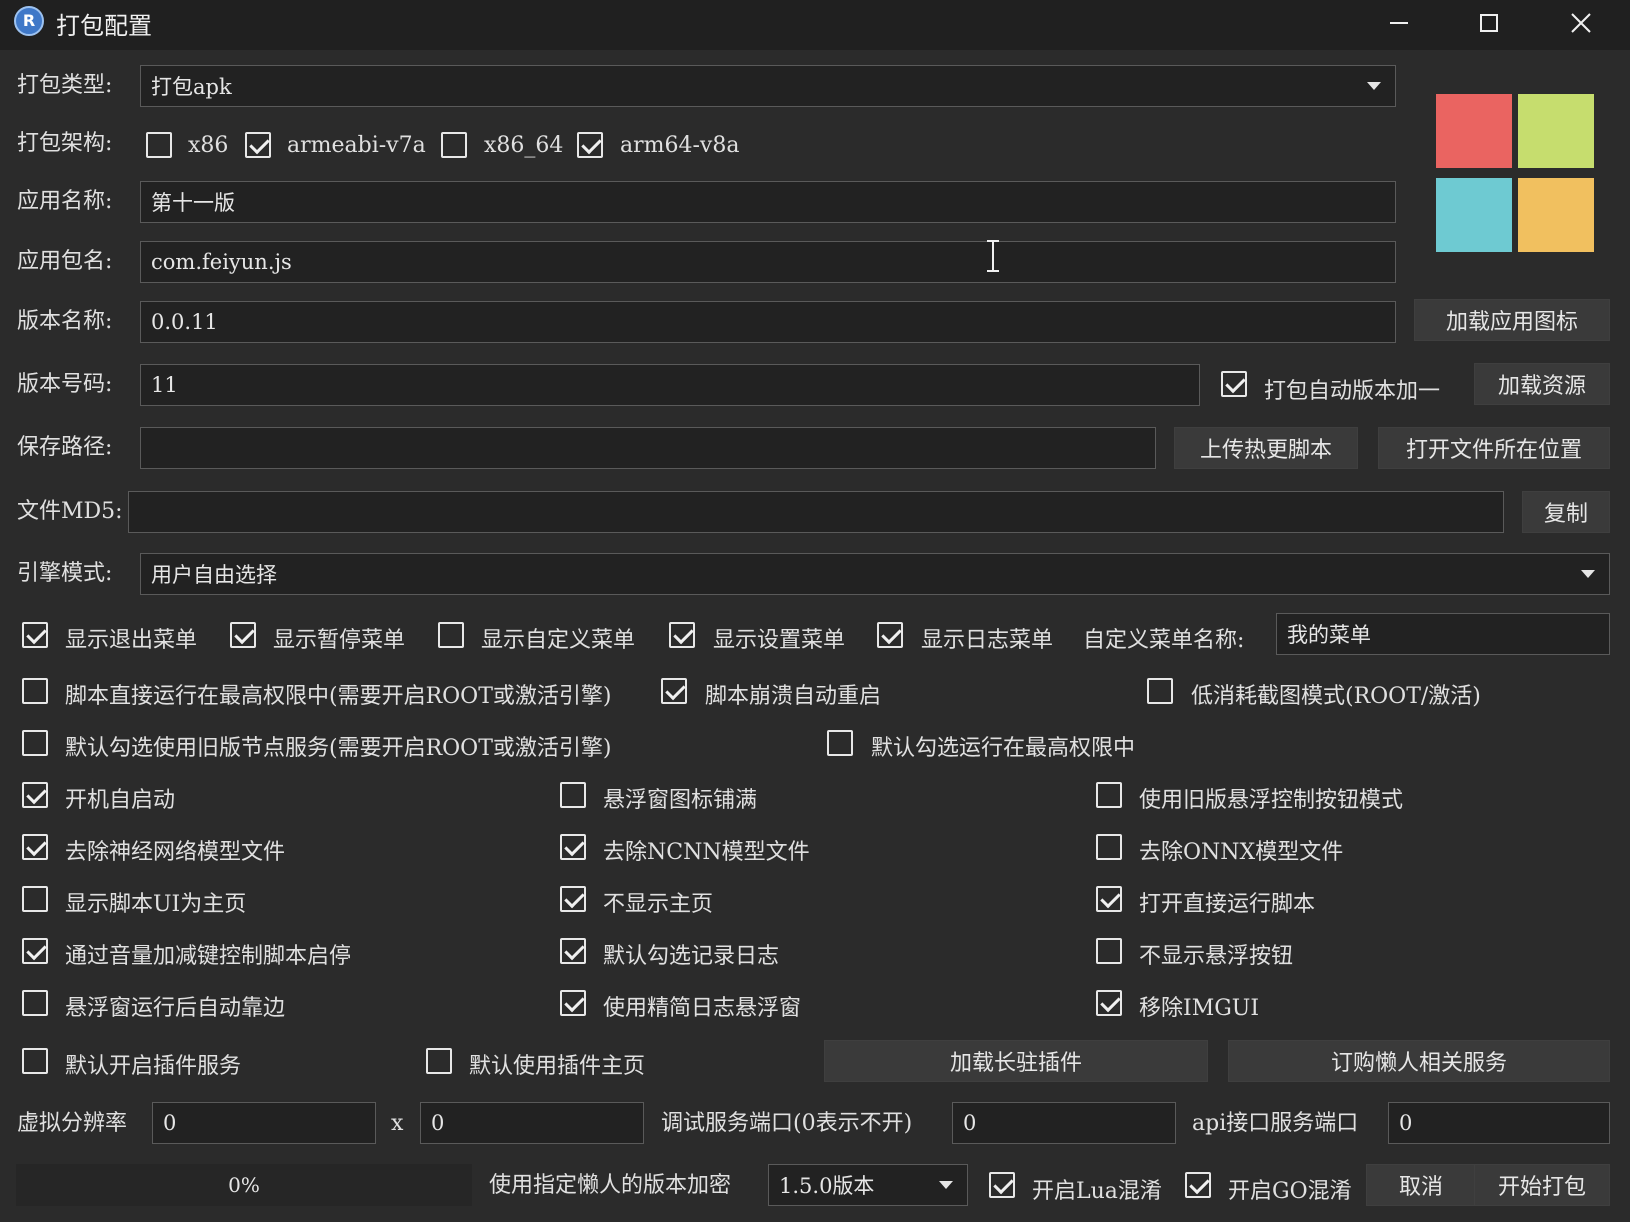  I want to click on arch-x86-checkbox, so click(159, 145).